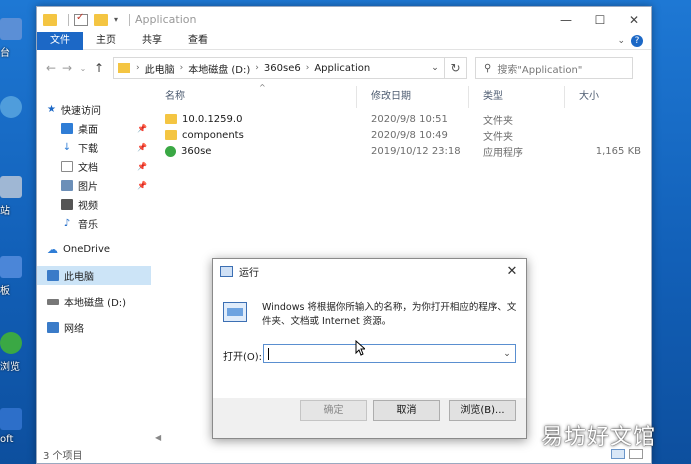 The width and height of the screenshot is (691, 464). What do you see at coordinates (11, 343) in the screenshot?
I see `browser-icon` at bounding box center [11, 343].